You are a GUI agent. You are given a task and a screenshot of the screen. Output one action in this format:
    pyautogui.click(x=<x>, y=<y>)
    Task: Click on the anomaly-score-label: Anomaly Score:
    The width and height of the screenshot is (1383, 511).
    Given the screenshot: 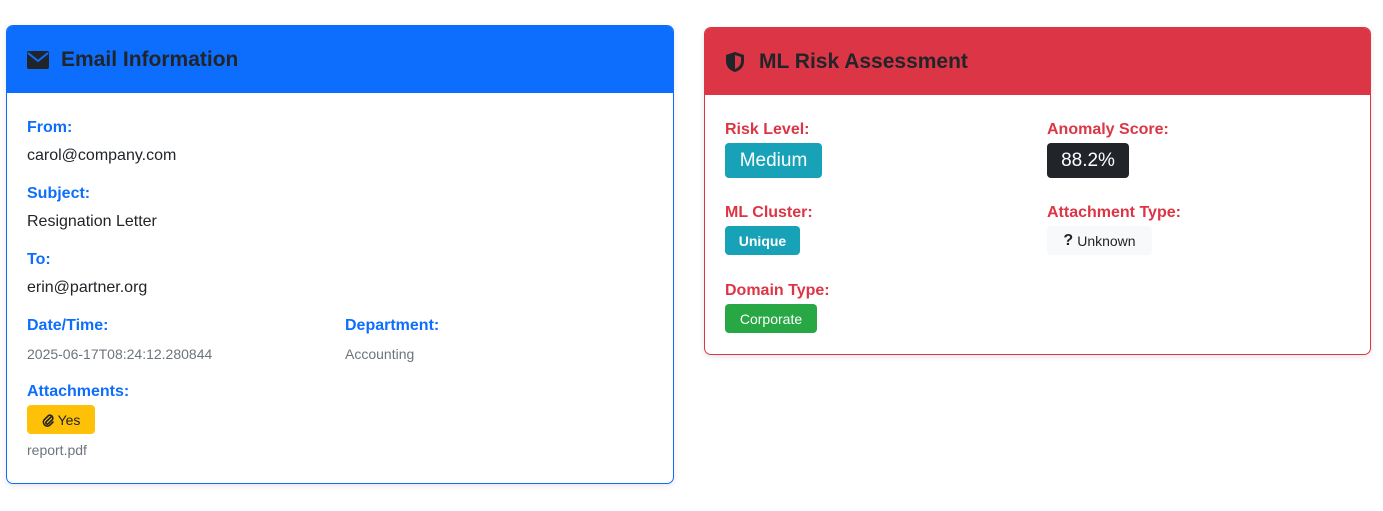 What is the action you would take?
    pyautogui.click(x=1108, y=129)
    